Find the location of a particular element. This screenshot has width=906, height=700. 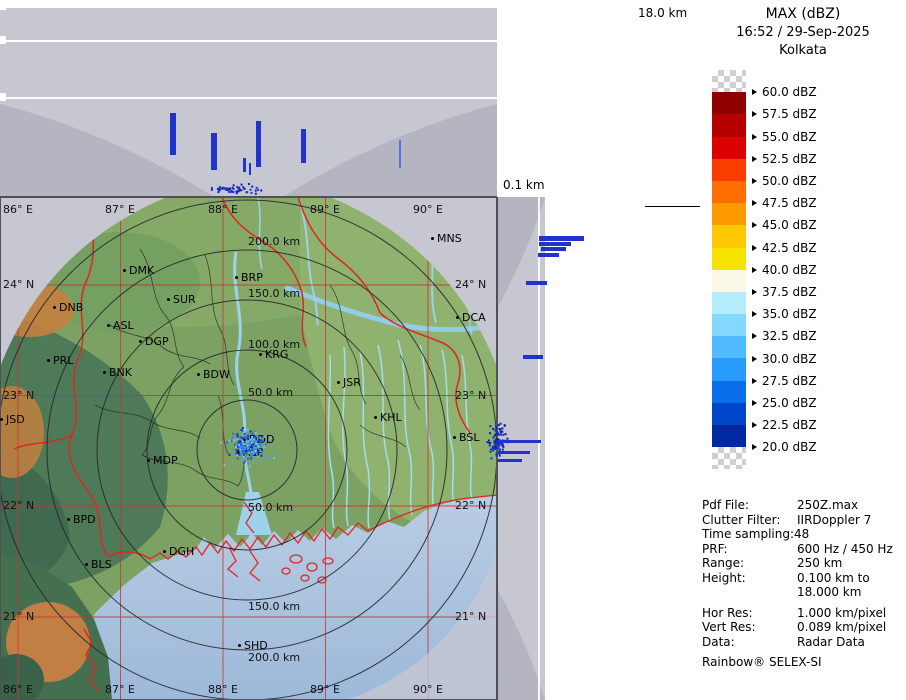

range-ring-label: 50.0 km is located at coordinates (271, 392).